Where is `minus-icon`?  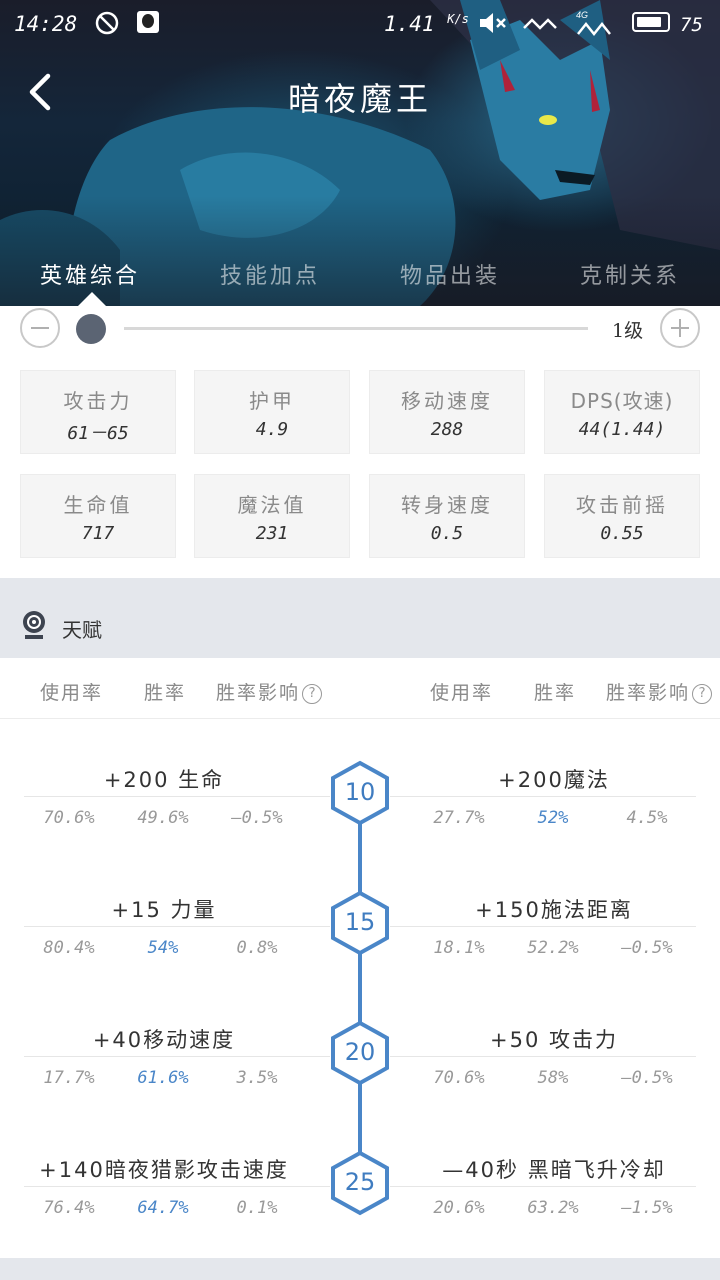 minus-icon is located at coordinates (40, 328).